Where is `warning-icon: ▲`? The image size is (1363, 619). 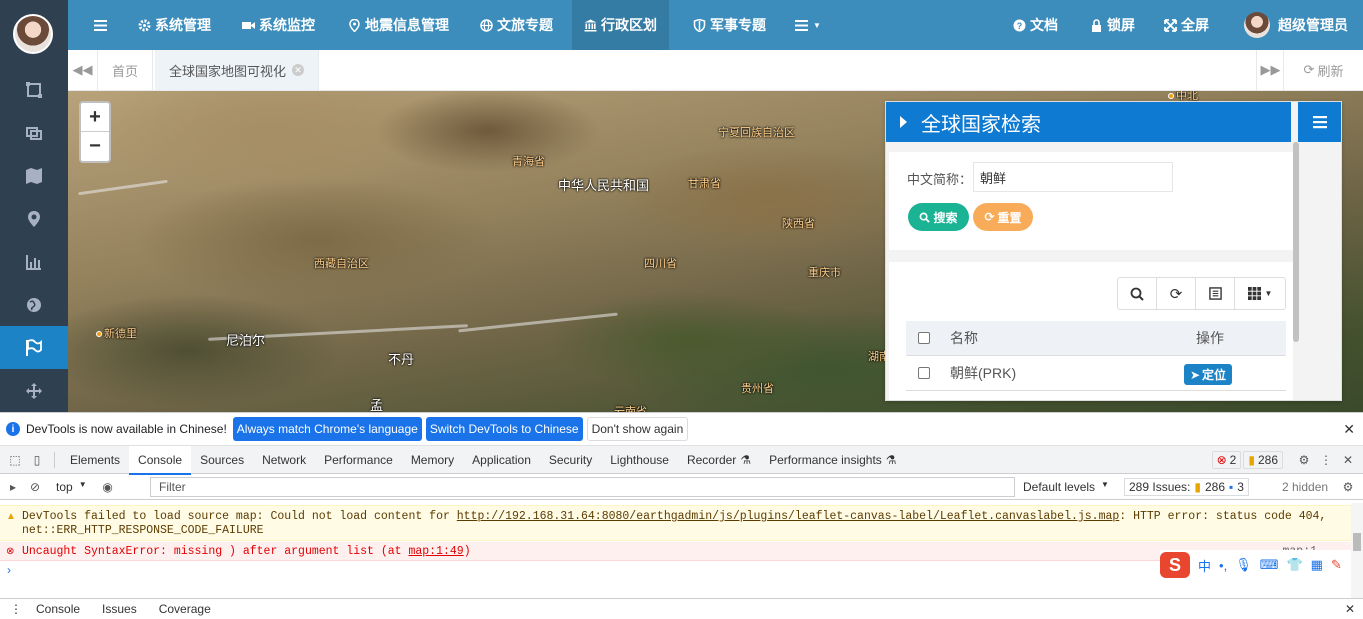
warning-icon: ▲ is located at coordinates (11, 516).